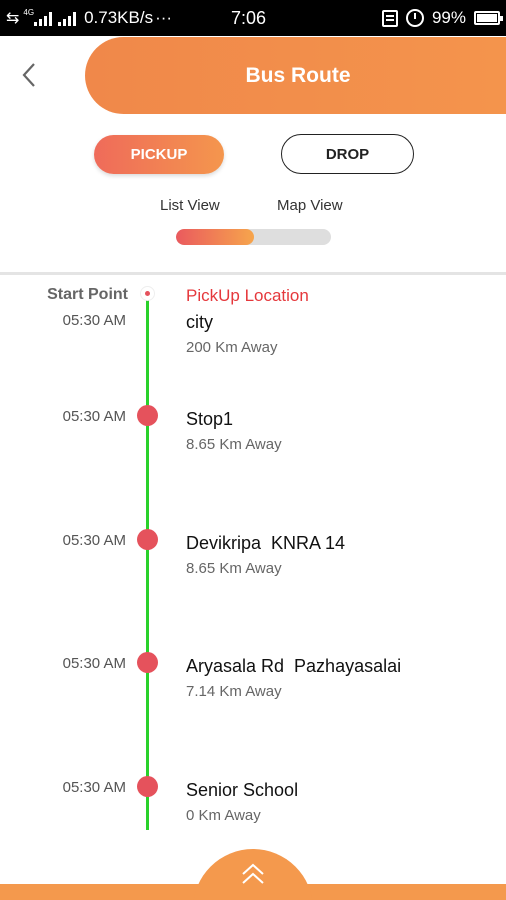 Image resolution: width=506 pixels, height=900 pixels. Describe the element at coordinates (159, 154) in the screenshot. I see `pickup-button: PICKUP` at that location.